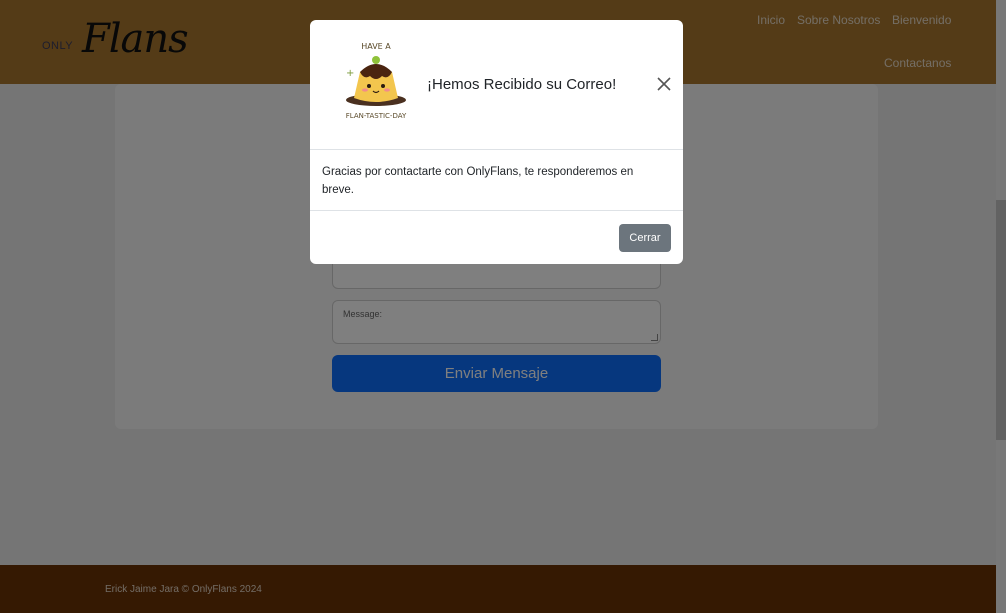 This screenshot has height=613, width=1006. What do you see at coordinates (350, 73) in the screenshot?
I see `sparkle-icon: +` at bounding box center [350, 73].